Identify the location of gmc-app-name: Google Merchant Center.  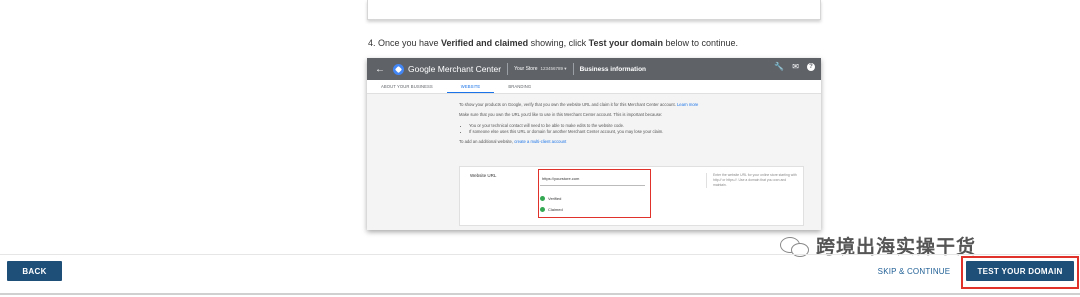
(455, 69).